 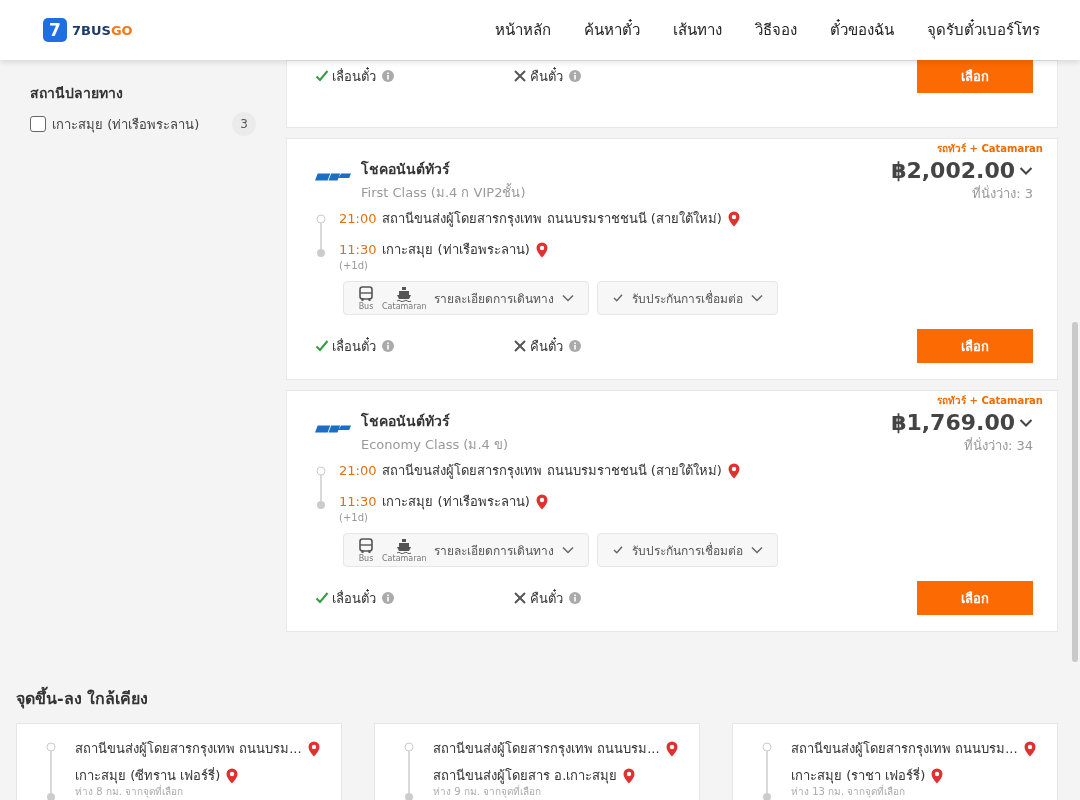 What do you see at coordinates (1002, 193) in the screenshot?
I see `seats-available: ที่นั่งว่าง: 3` at bounding box center [1002, 193].